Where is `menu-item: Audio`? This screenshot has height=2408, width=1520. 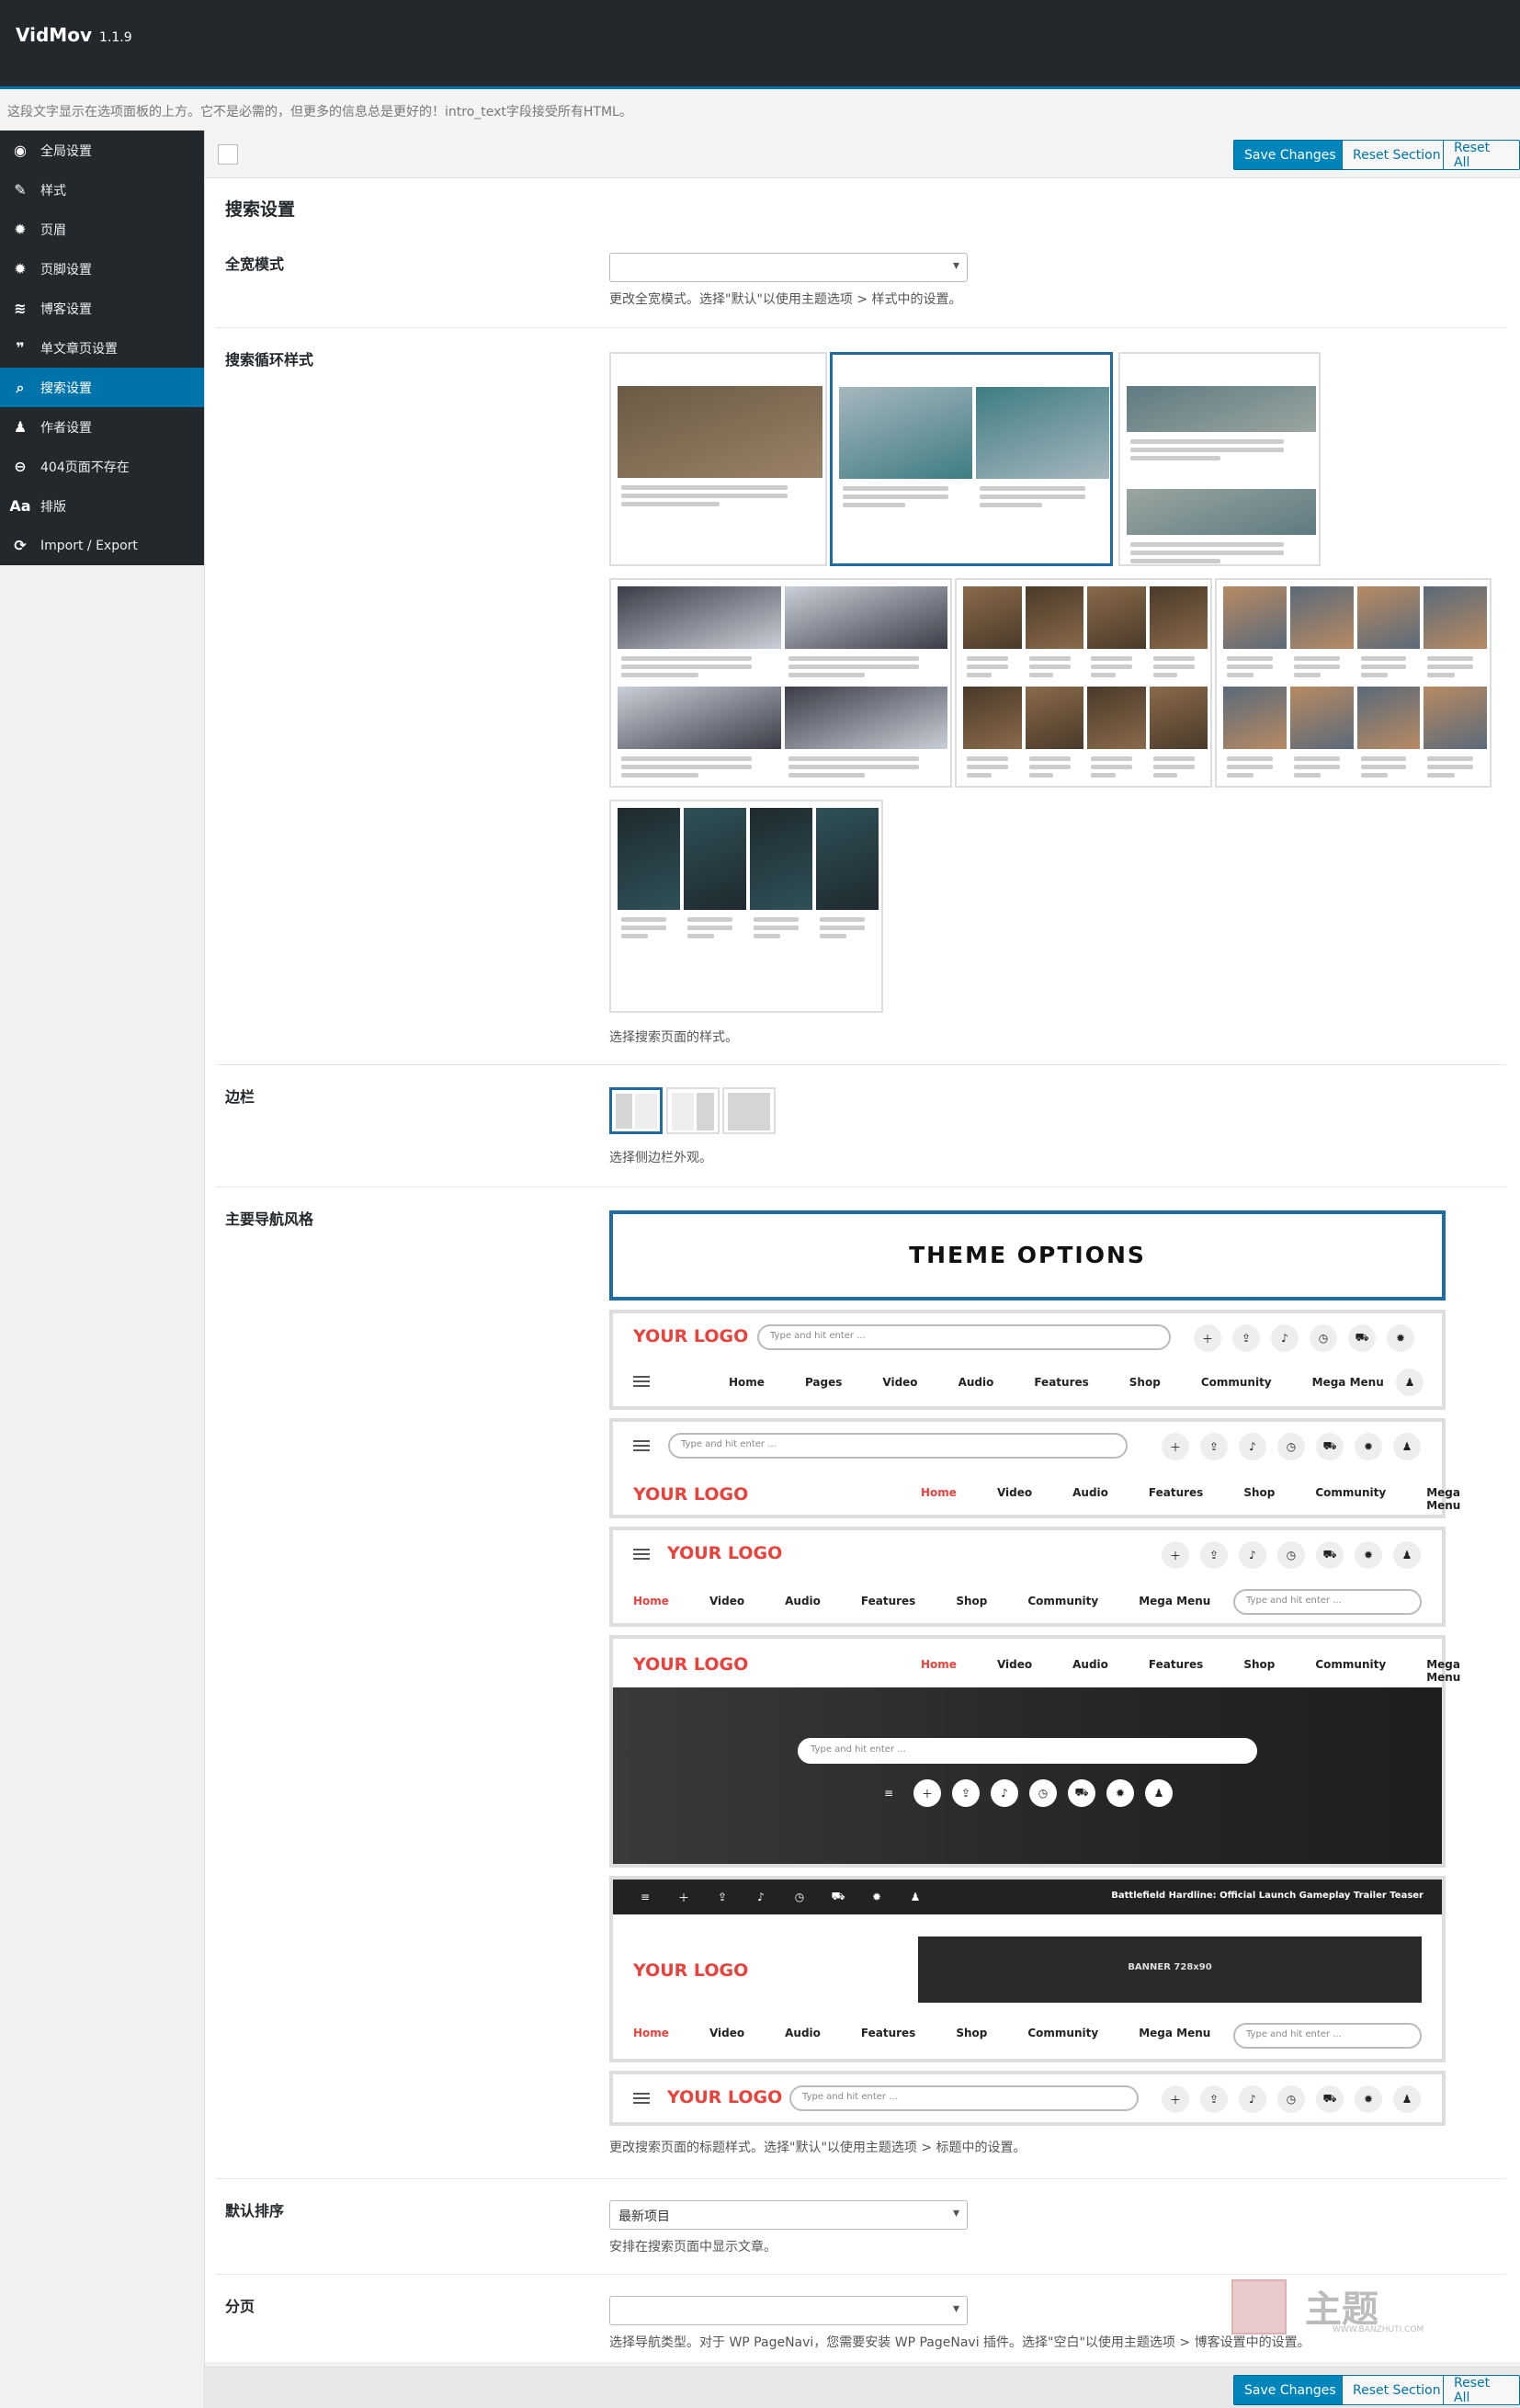
menu-item: Audio is located at coordinates (1090, 1492).